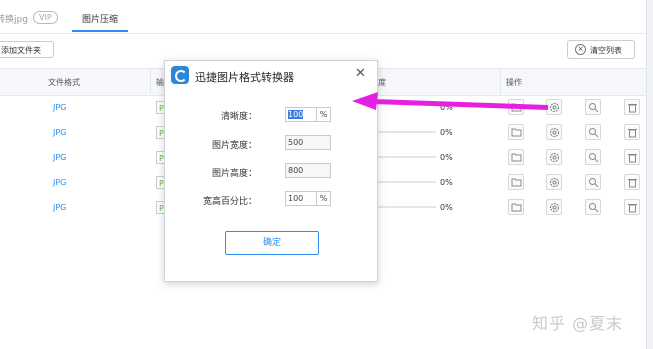 This screenshot has width=653, height=349. What do you see at coordinates (308, 170) in the screenshot?
I see `height-input: 800` at bounding box center [308, 170].